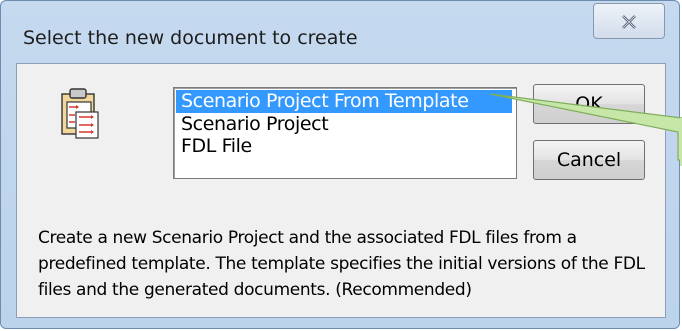 The height and width of the screenshot is (331, 682). I want to click on list-item-fdl-file: FDL File, so click(344, 146).